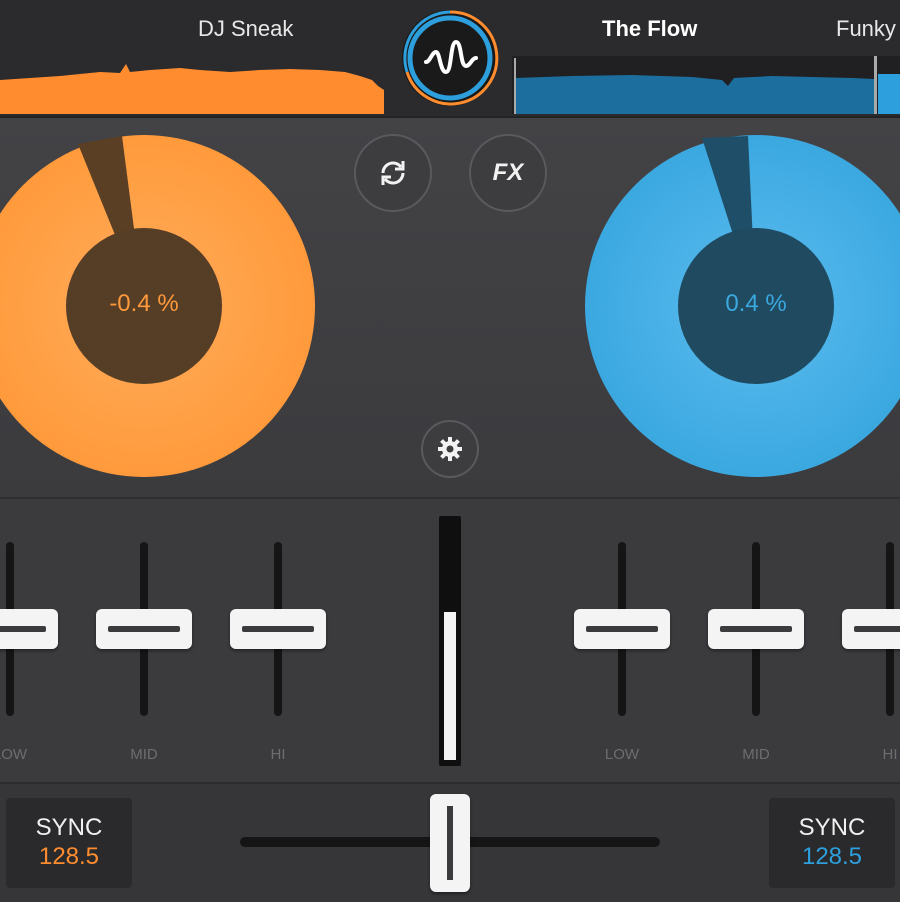 The height and width of the screenshot is (902, 900). Describe the element at coordinates (69, 828) in the screenshot. I see `deck-a-sync-label: SYNC` at that location.